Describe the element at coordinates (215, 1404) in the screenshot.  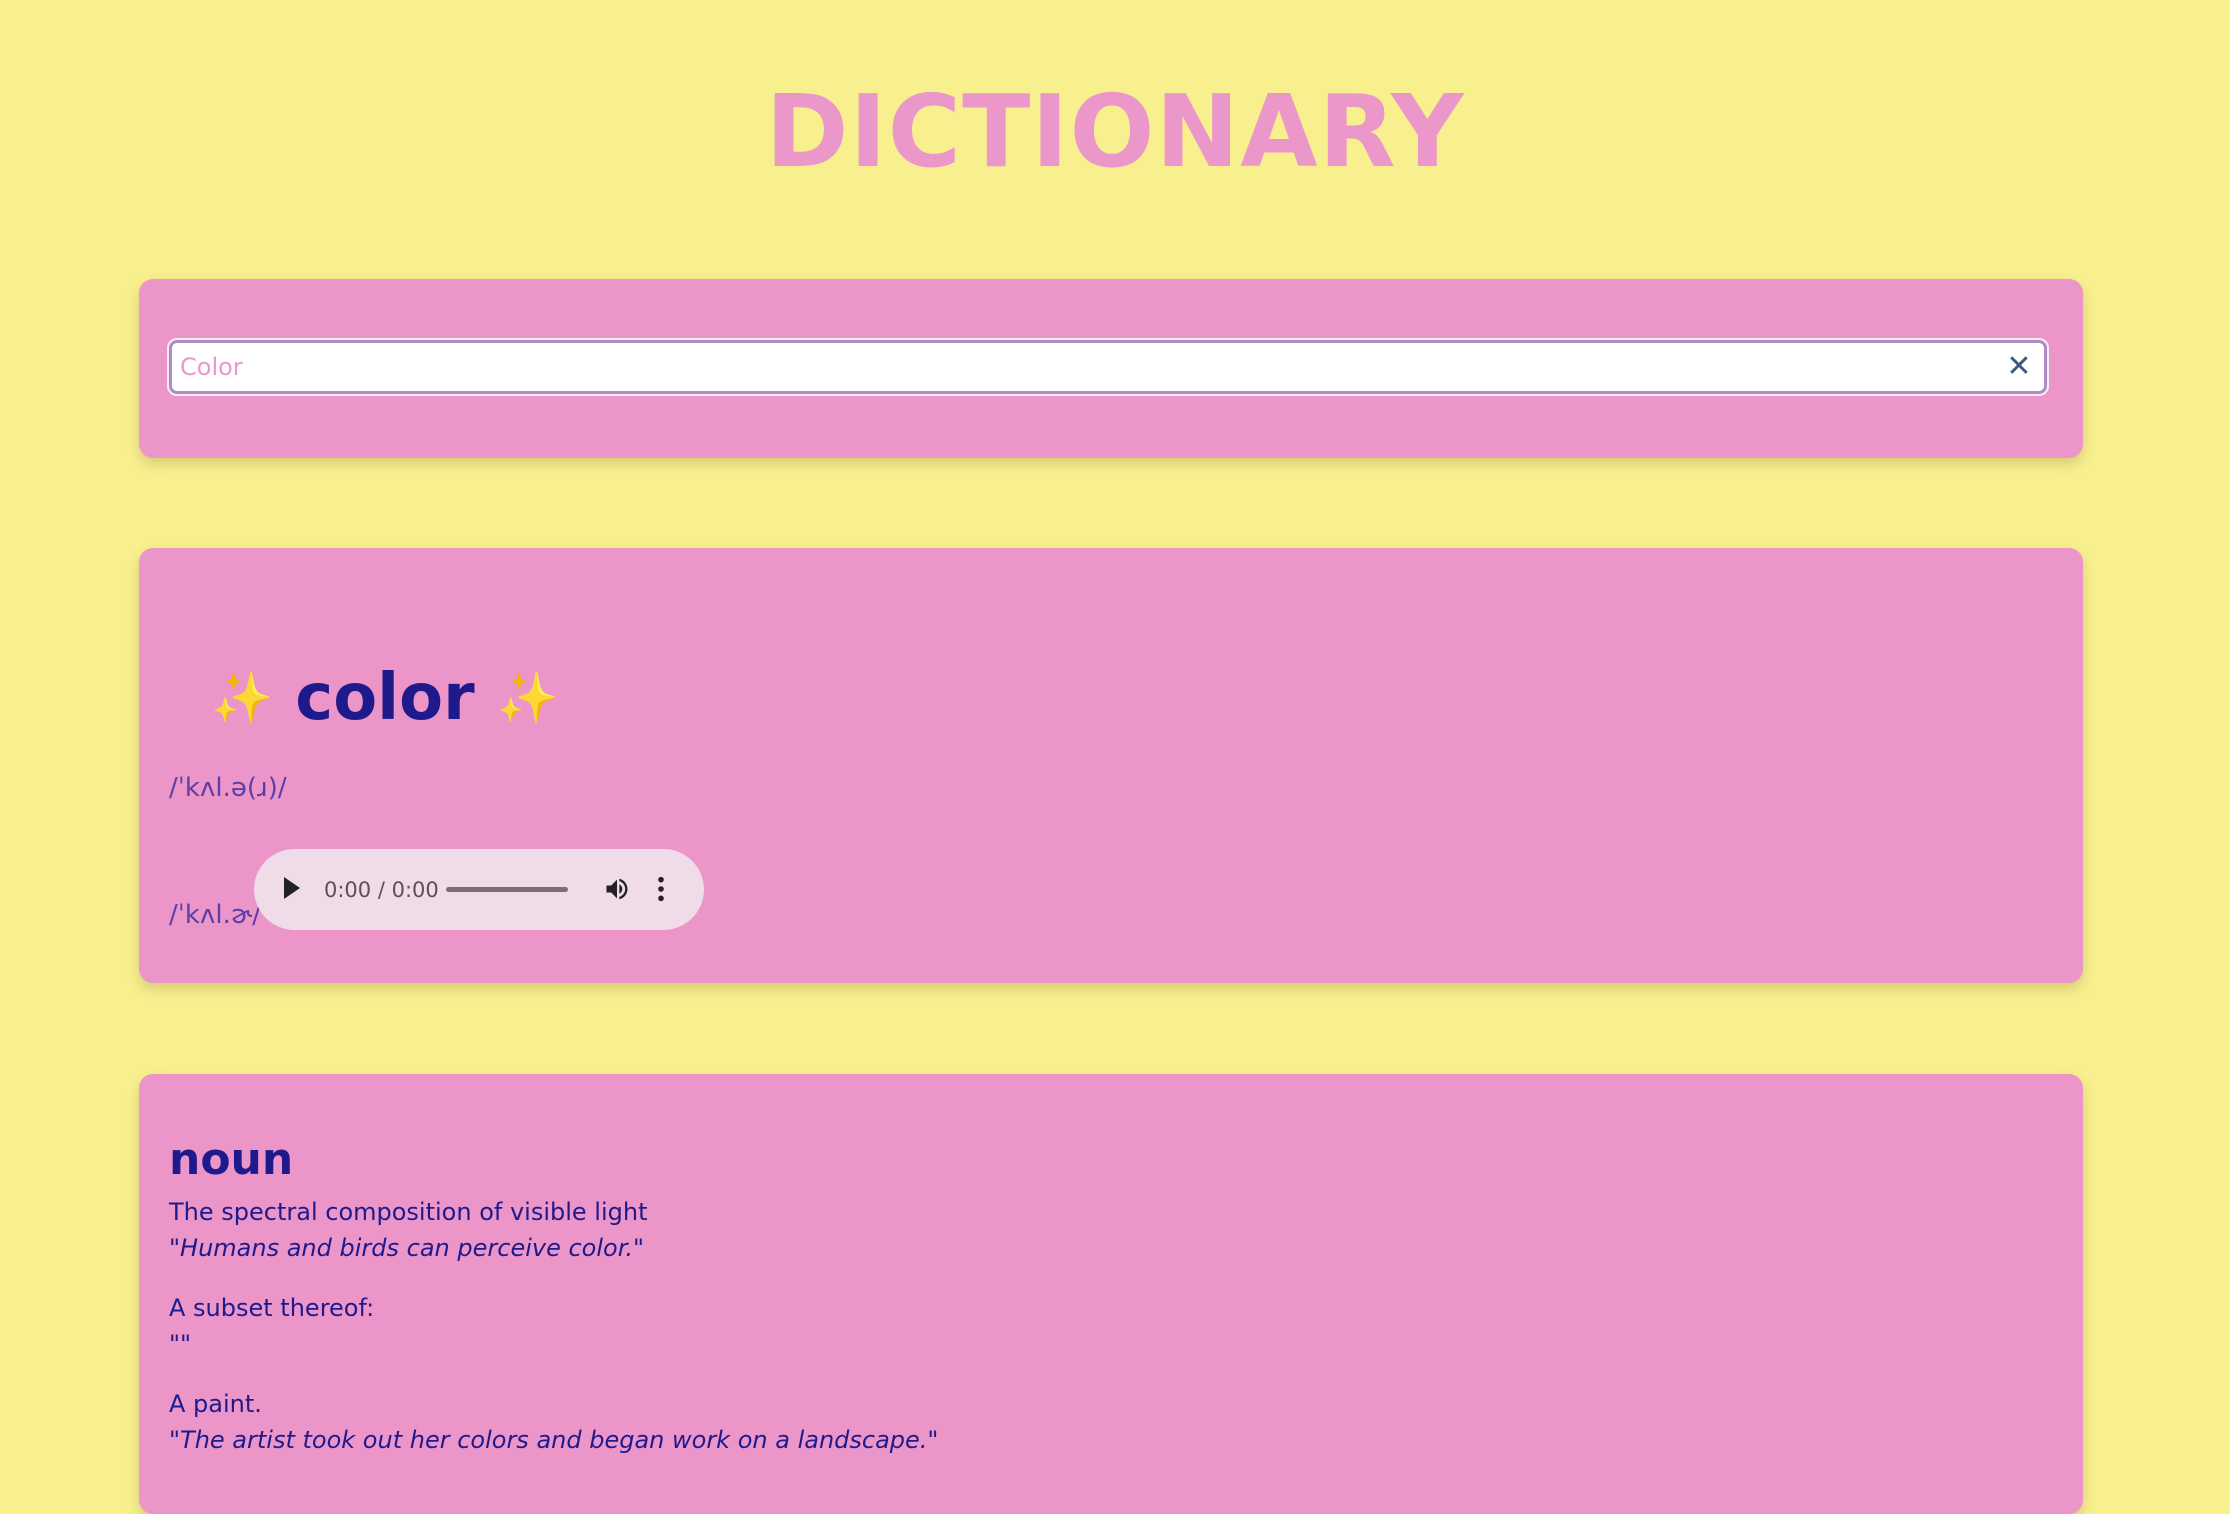
I see `definition-text: A paint.` at that location.